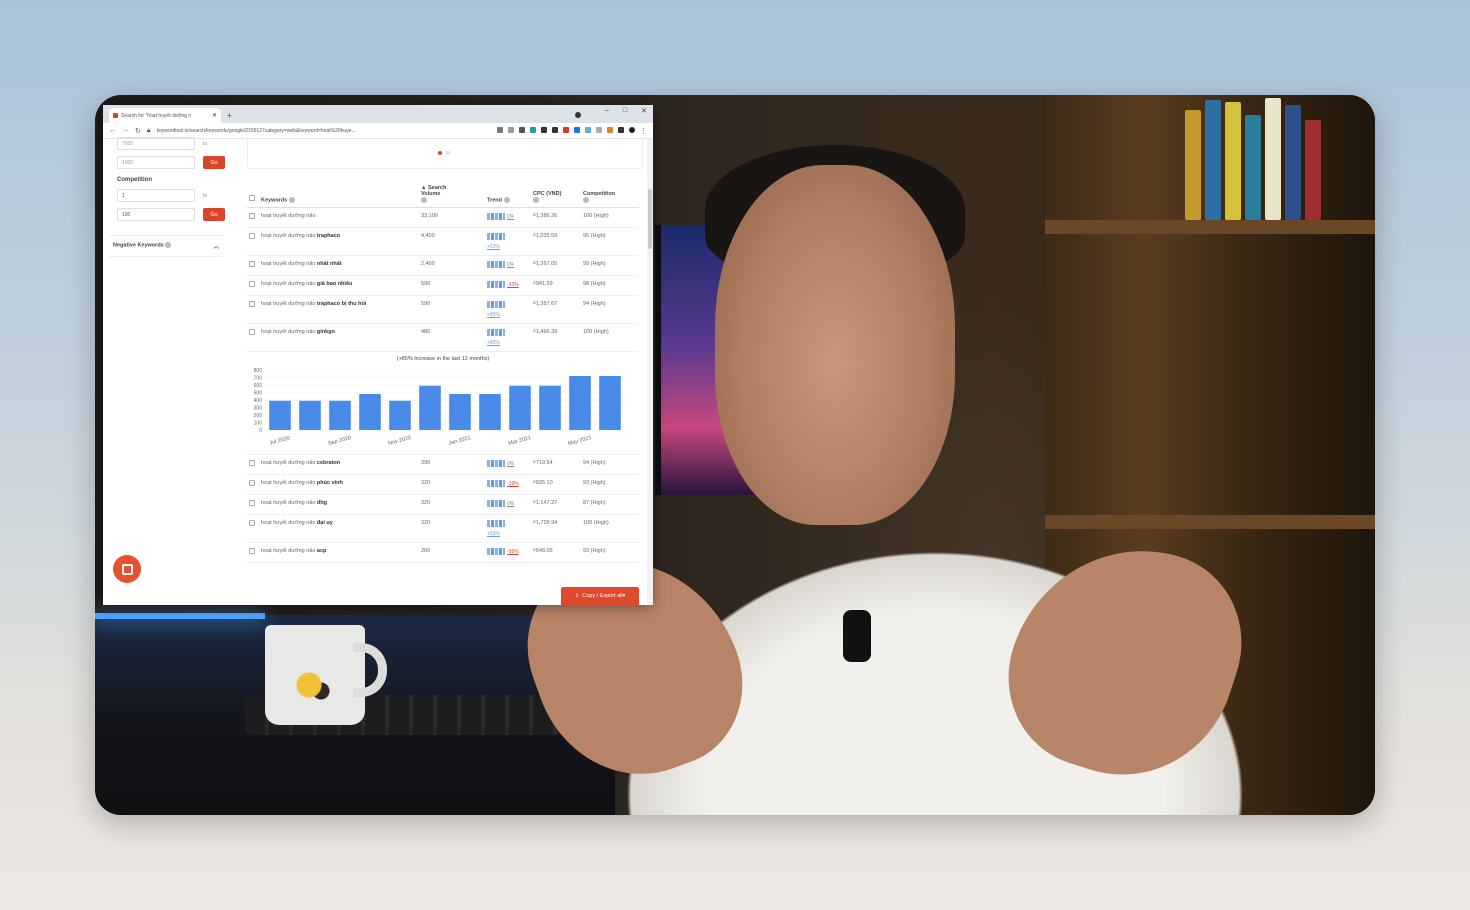 The height and width of the screenshot is (910, 1470). Describe the element at coordinates (496, 305) in the screenshot. I see `sparkline` at that location.